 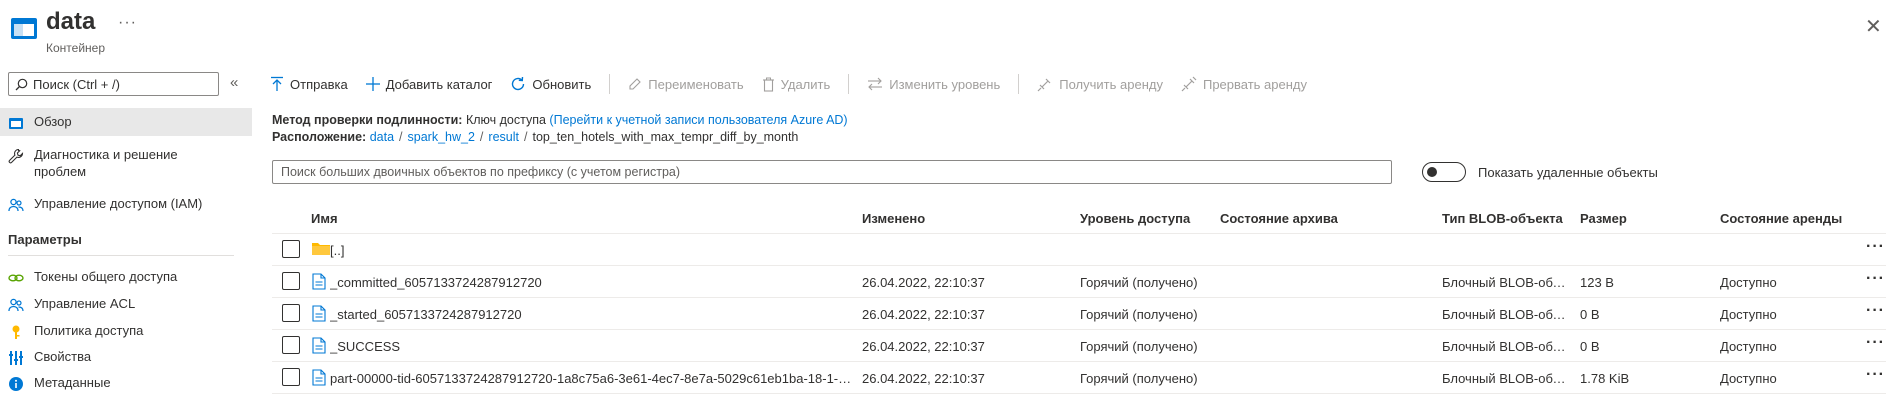 What do you see at coordinates (1045, 84) in the screenshot?
I see `lease-icon` at bounding box center [1045, 84].